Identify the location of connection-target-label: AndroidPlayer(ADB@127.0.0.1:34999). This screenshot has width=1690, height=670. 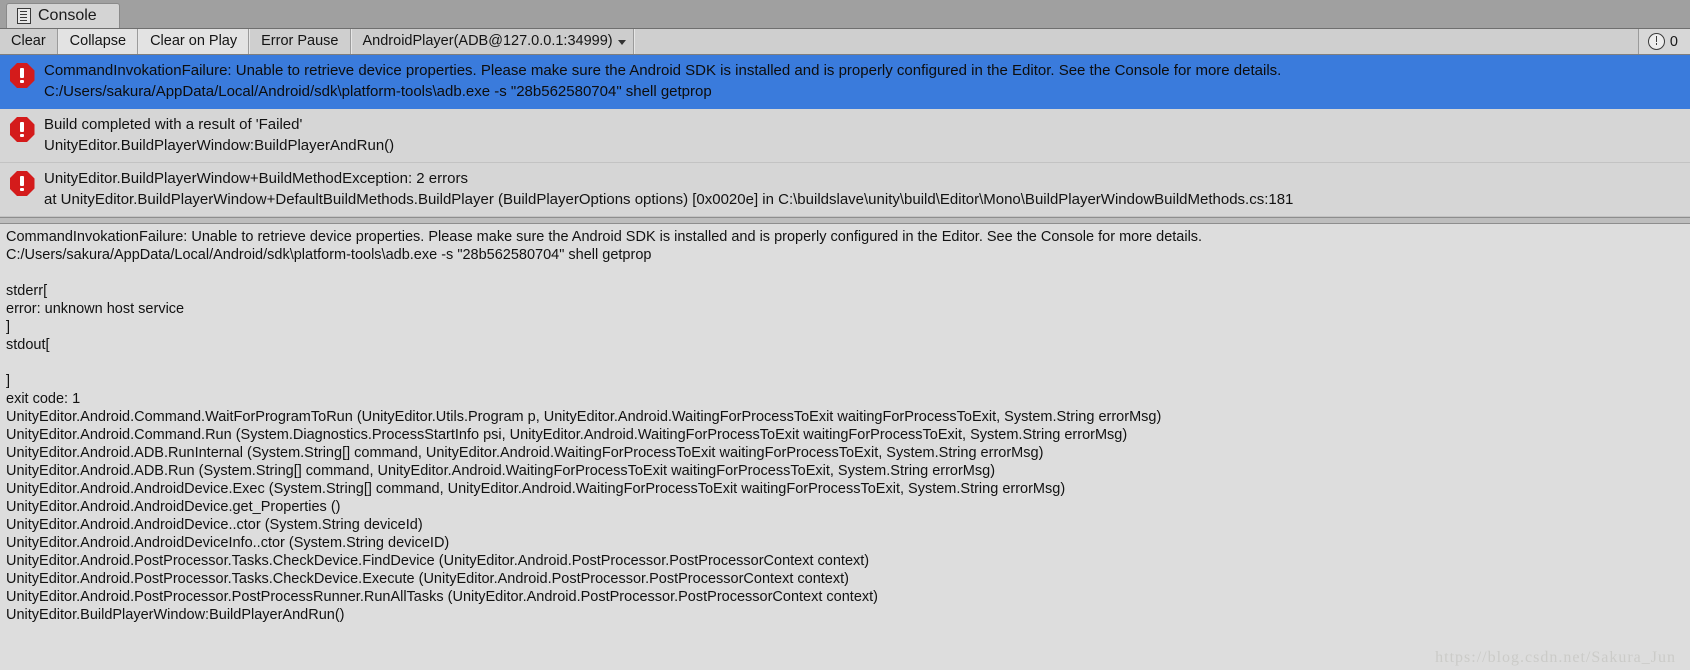
(487, 41).